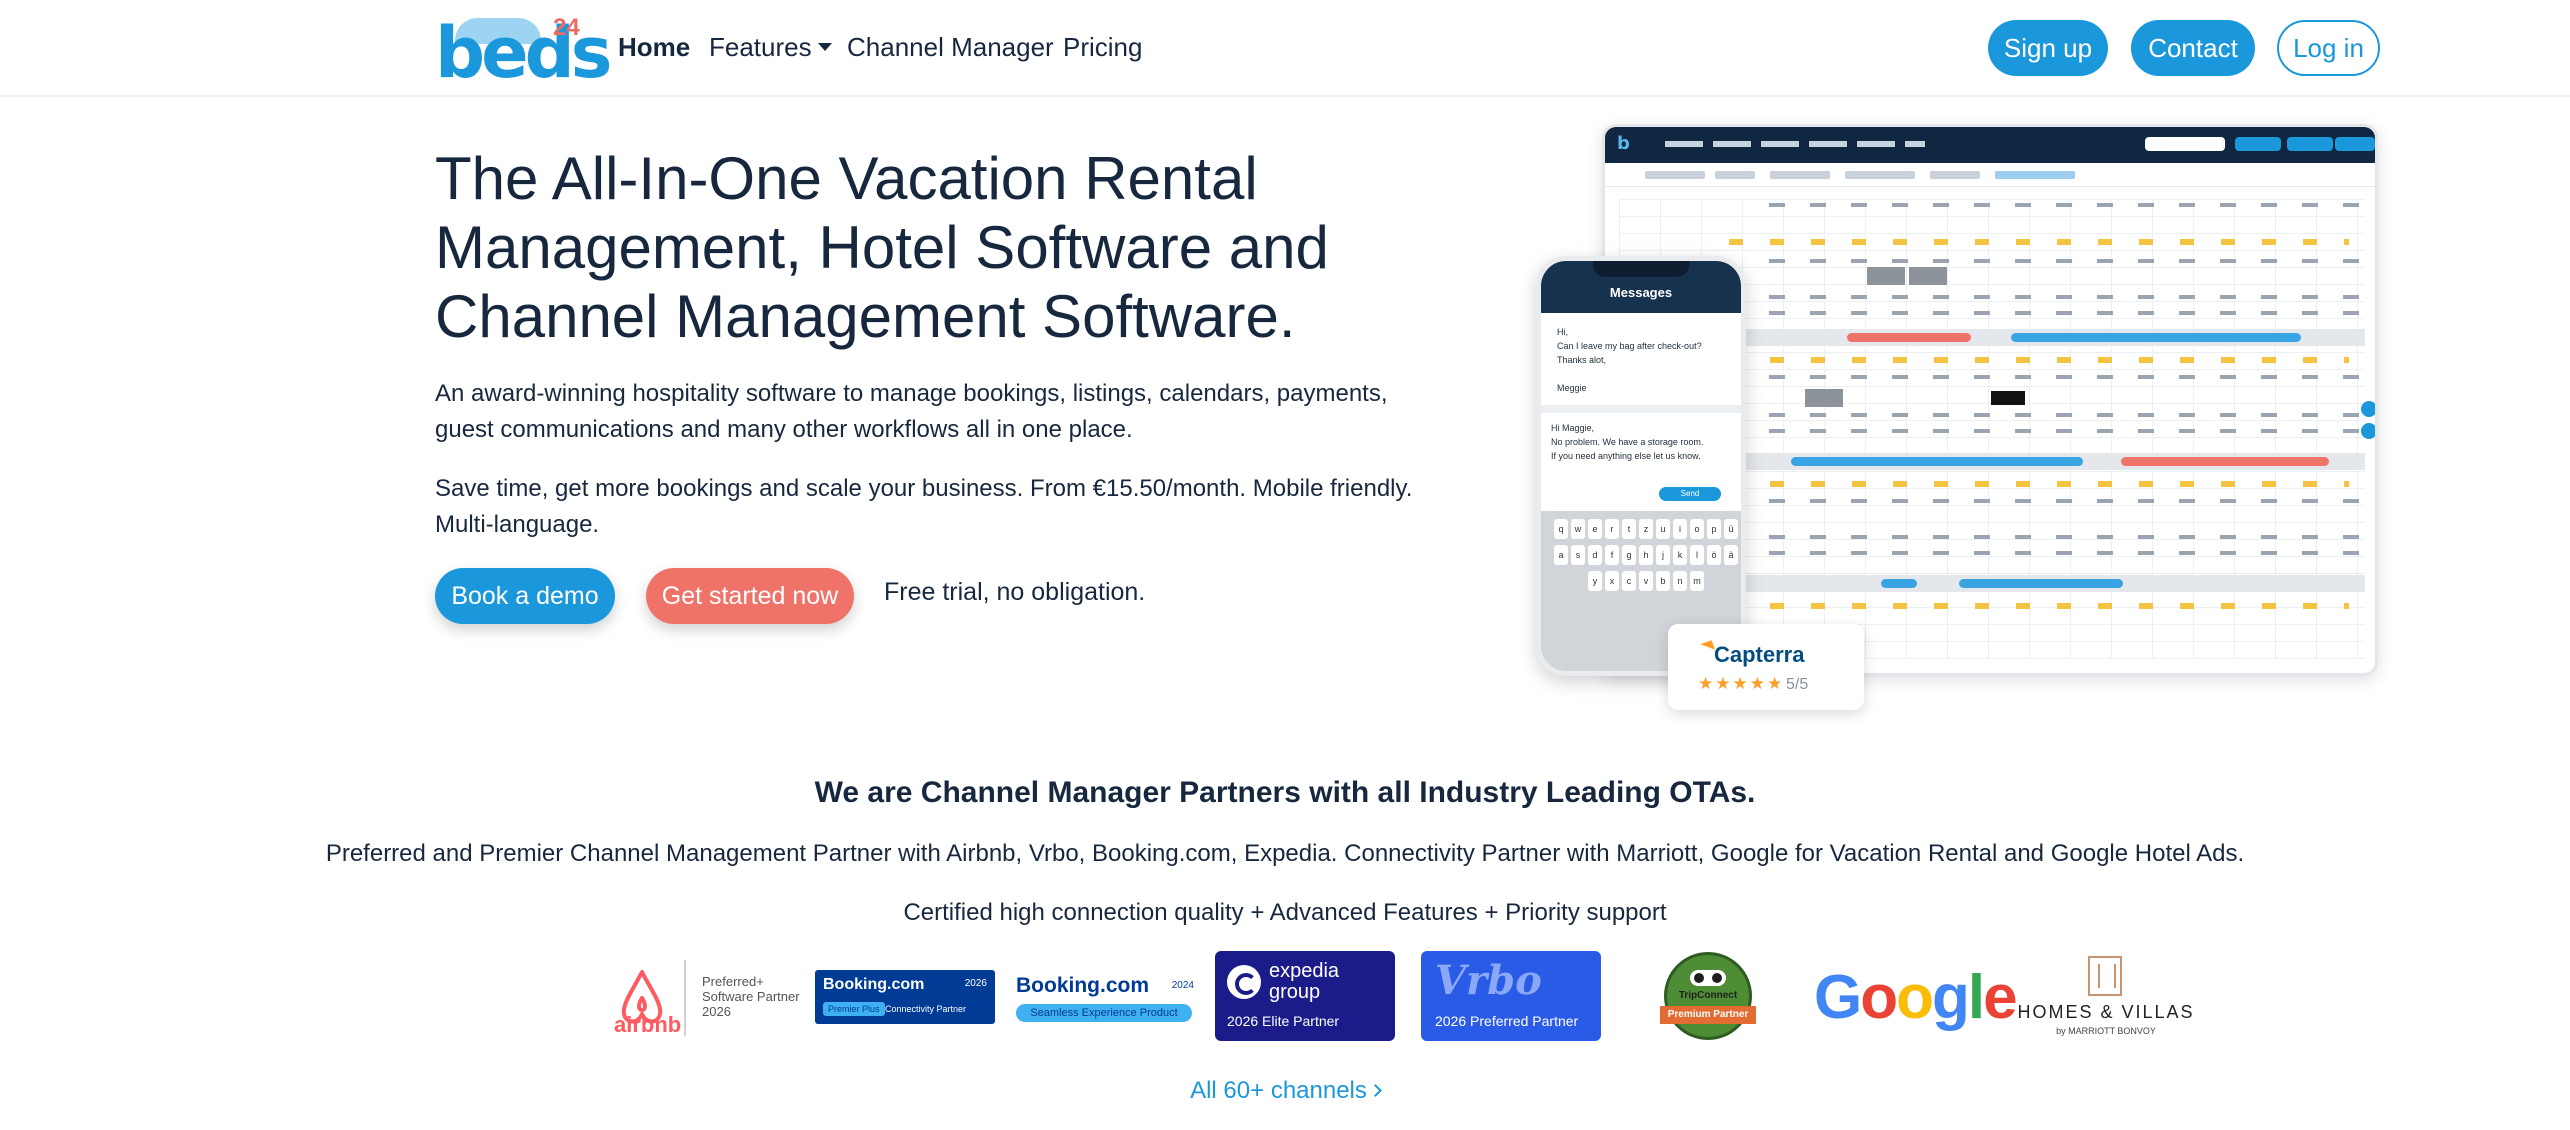 The width and height of the screenshot is (2570, 1130). Describe the element at coordinates (2048, 48) in the screenshot. I see `signup-button: Sign up` at that location.